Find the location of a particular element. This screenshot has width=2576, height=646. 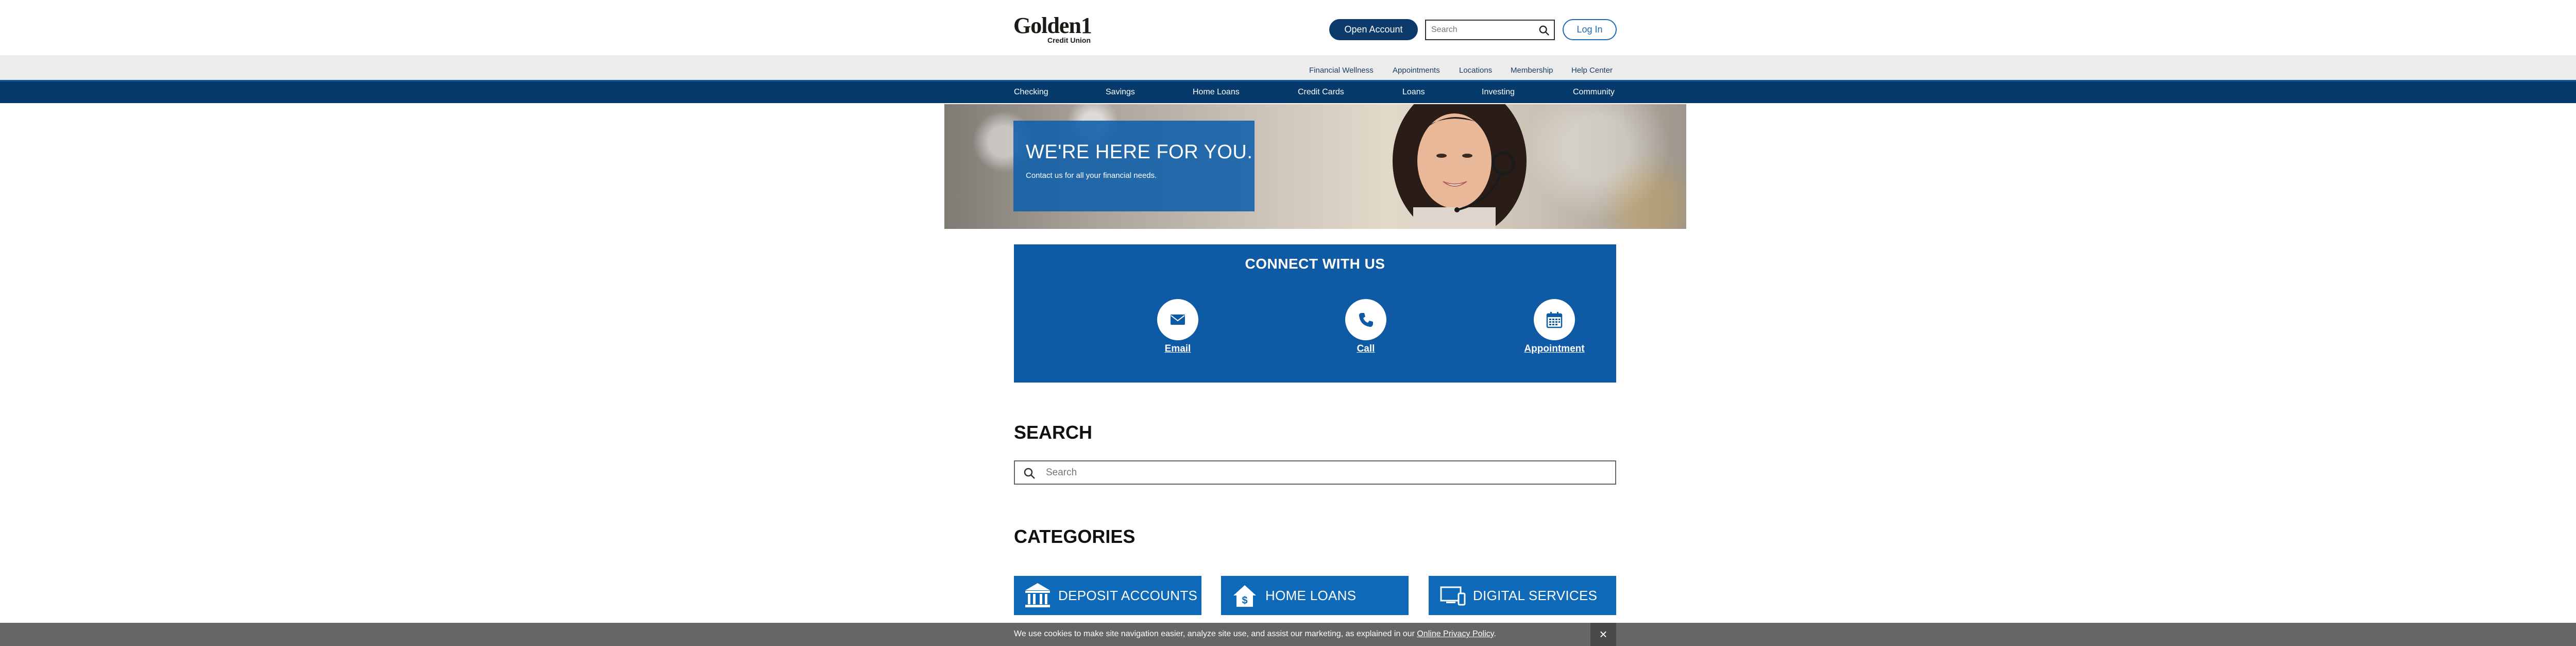

logo-wordmark: Golden1 is located at coordinates (1052, 25).